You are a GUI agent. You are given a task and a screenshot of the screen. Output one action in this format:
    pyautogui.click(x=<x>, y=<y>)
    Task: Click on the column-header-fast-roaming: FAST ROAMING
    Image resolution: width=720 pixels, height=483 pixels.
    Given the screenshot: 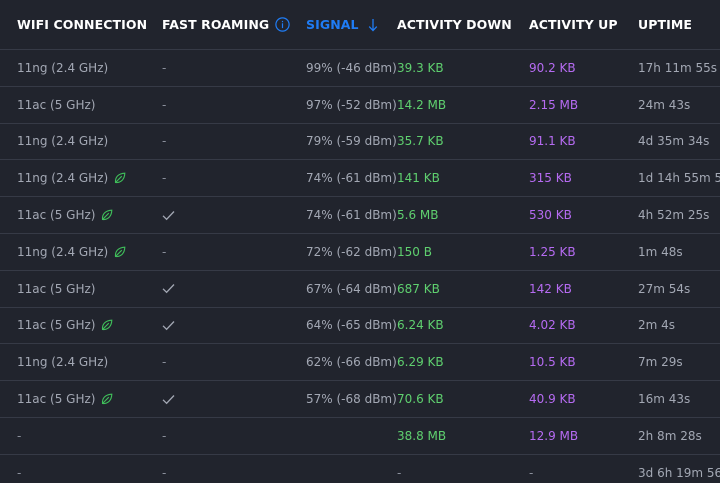 What is the action you would take?
    pyautogui.click(x=226, y=24)
    